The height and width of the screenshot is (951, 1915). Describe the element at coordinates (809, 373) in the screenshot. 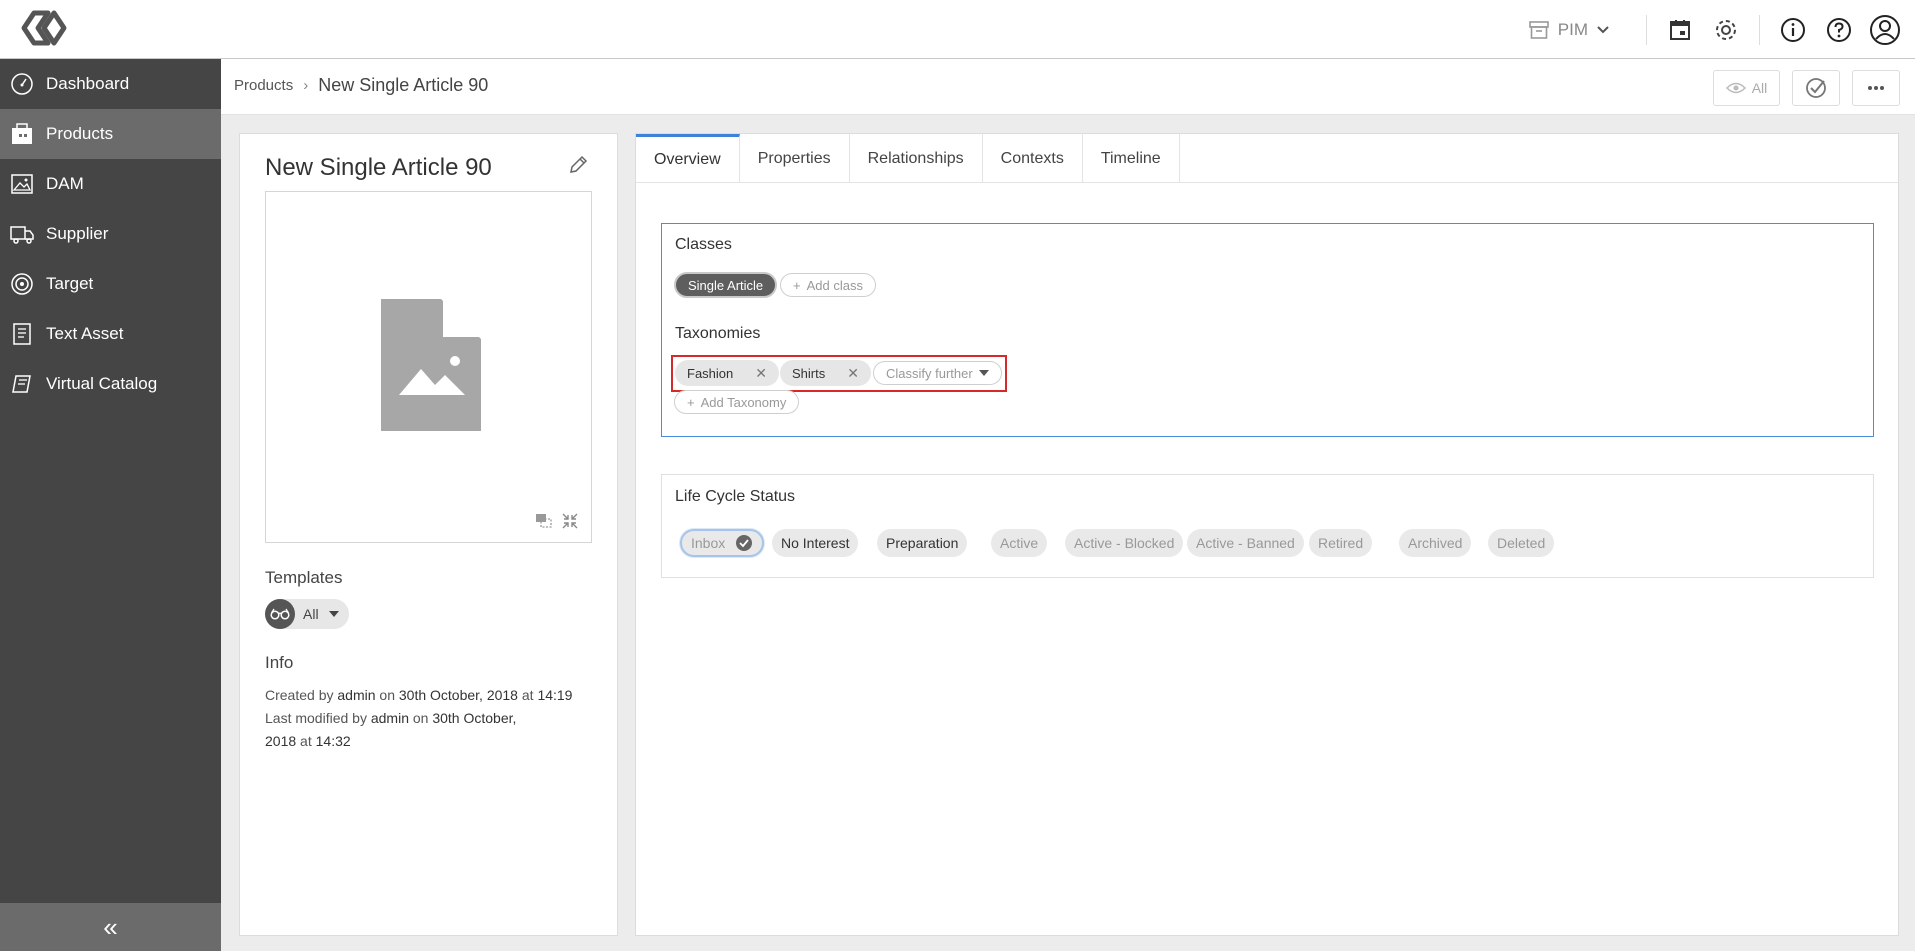

I see `taxonomy-chip-label: Shirts` at that location.